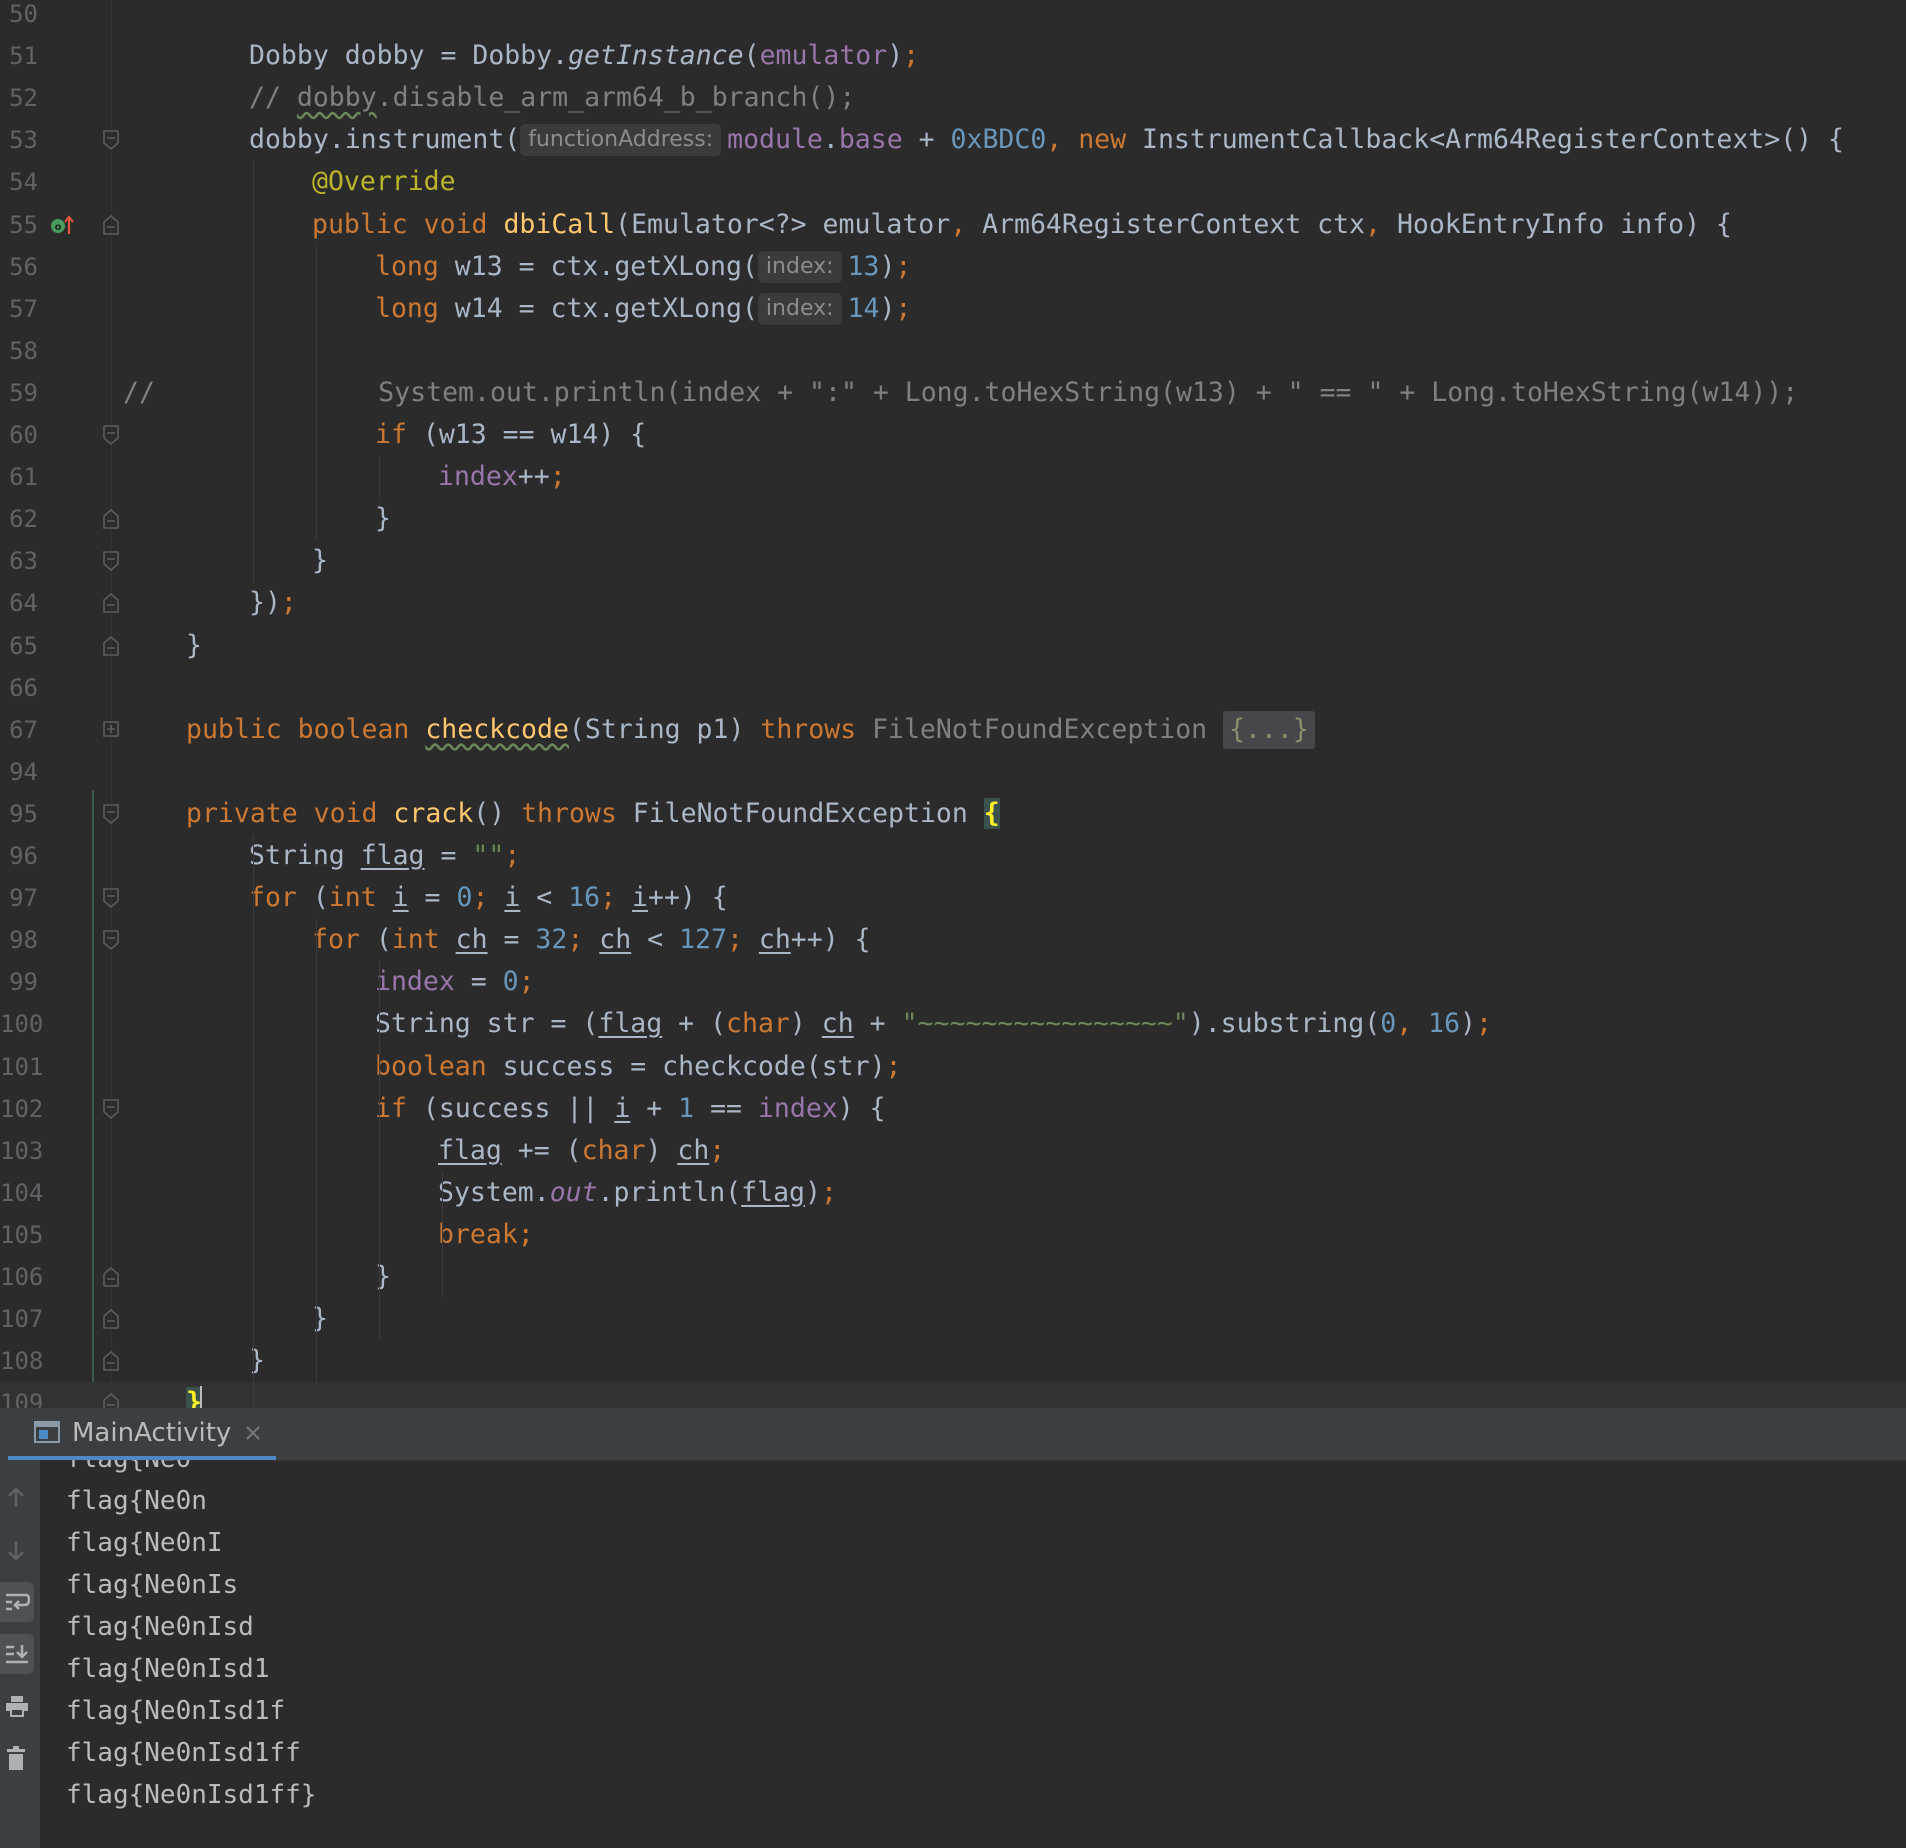  Describe the element at coordinates (17, 1550) in the screenshot. I see `arrow-down-icon` at that location.